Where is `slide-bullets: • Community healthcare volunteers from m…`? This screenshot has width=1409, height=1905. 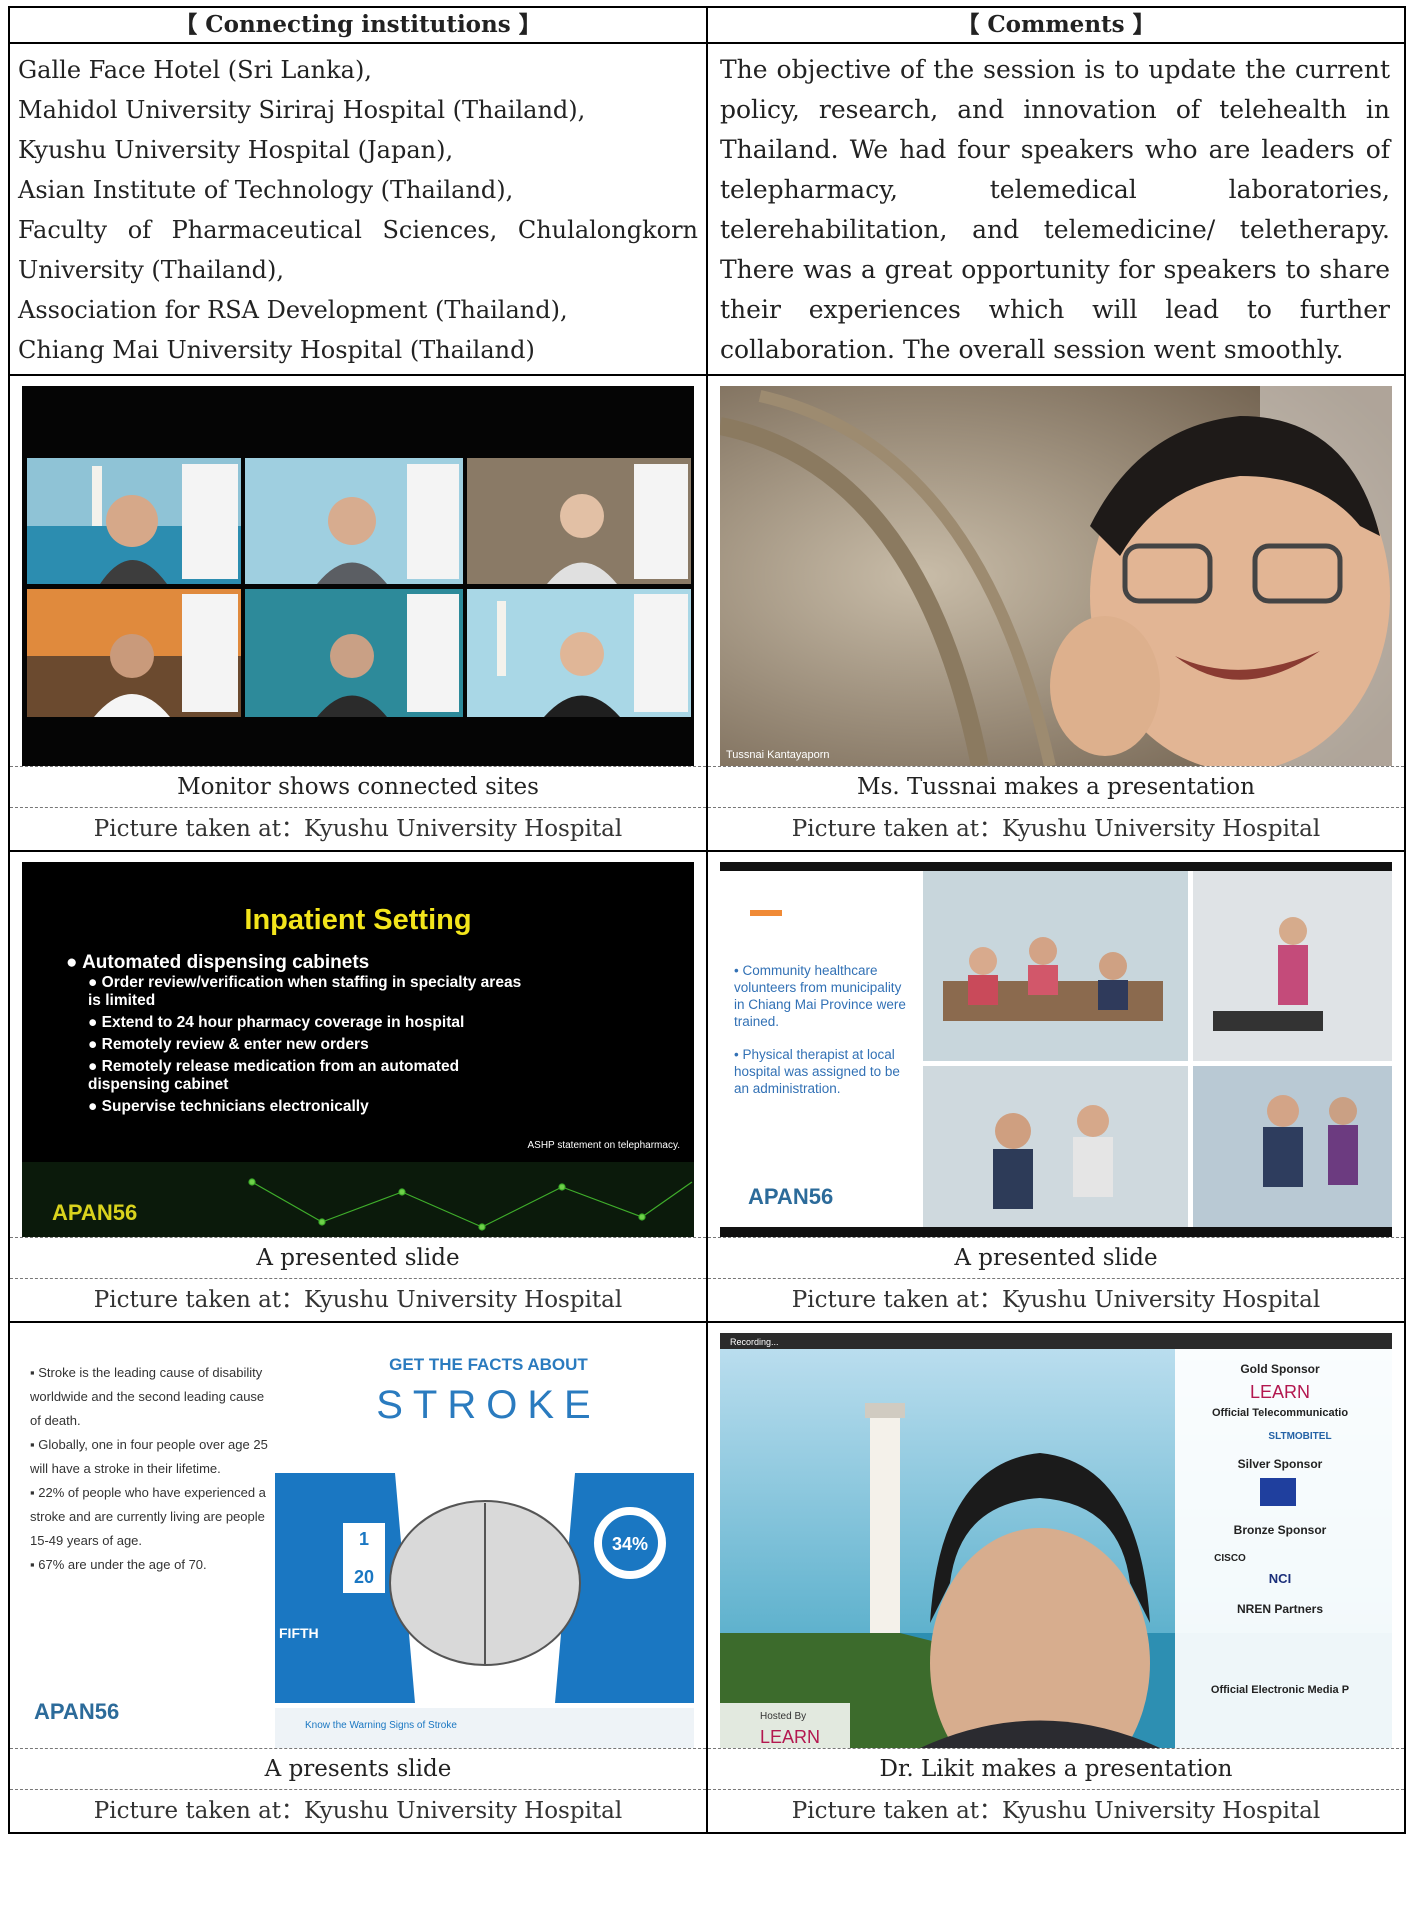
slide-bullets: • Community healthcare volunteers from m… is located at coordinates (824, 1029).